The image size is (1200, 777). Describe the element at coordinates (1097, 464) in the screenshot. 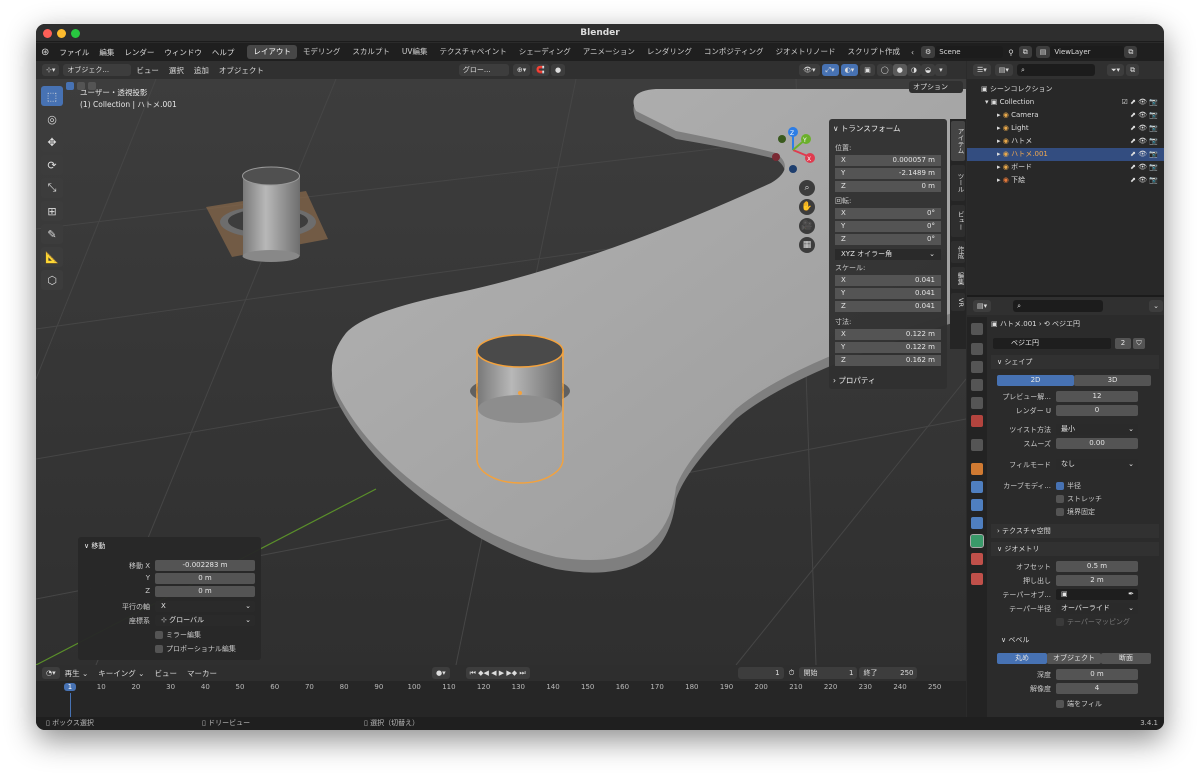

I see `fill-mode-dropdown: なし ⌄` at that location.